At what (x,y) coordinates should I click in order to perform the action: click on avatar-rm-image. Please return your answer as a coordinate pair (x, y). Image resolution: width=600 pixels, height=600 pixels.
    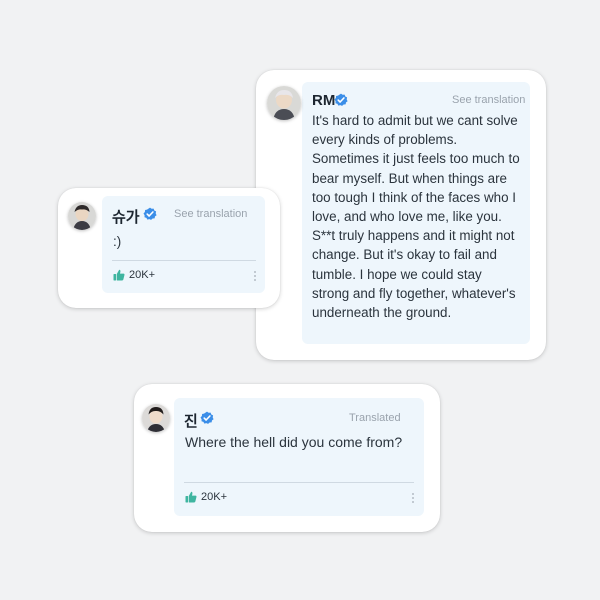
    Looking at the image, I should click on (284, 103).